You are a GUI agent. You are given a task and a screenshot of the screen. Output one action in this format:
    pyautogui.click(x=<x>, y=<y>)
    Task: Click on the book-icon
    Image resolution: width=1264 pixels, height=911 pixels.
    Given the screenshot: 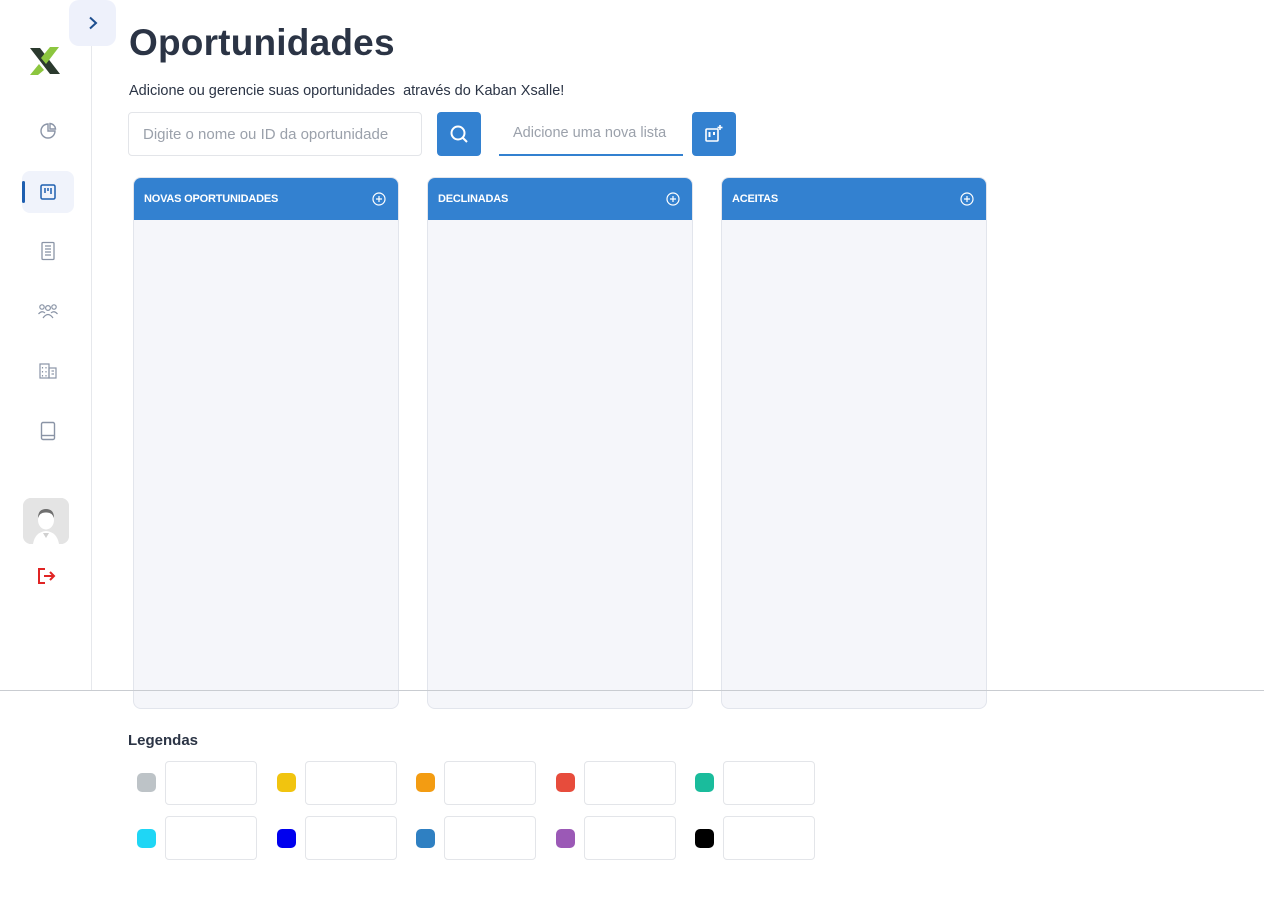 What is the action you would take?
    pyautogui.click(x=48, y=431)
    